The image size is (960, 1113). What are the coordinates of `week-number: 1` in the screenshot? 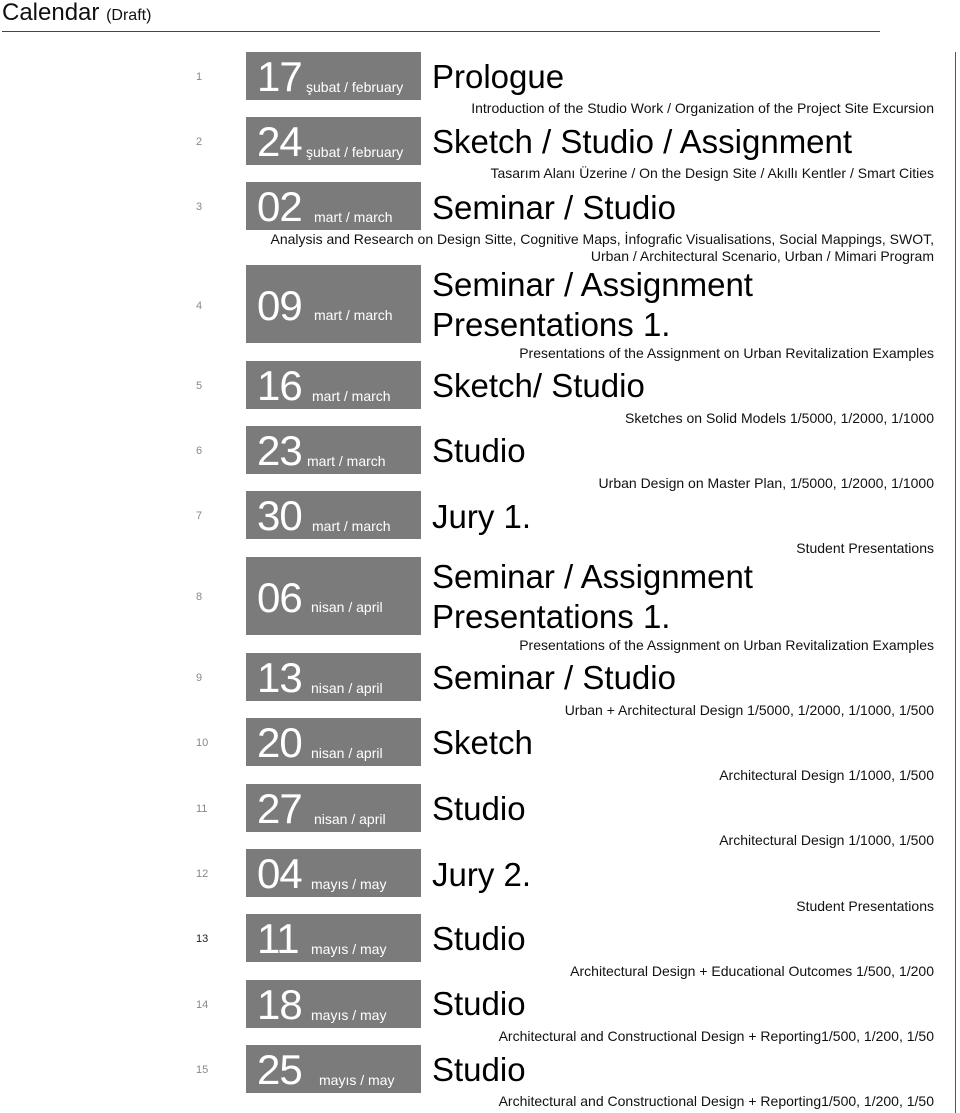 It's located at (199, 77).